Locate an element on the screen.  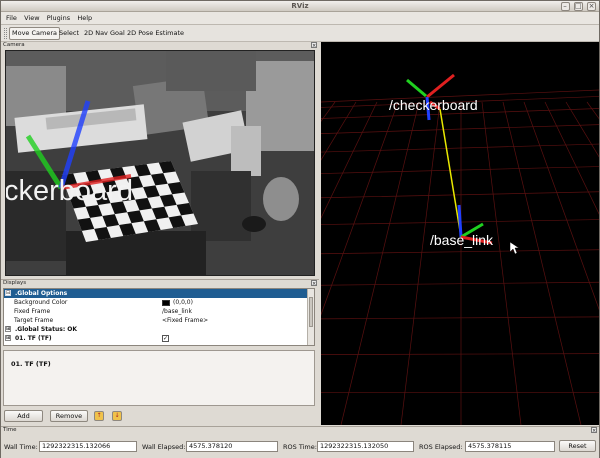
tf-link-line is located at coordinates (450, 173).